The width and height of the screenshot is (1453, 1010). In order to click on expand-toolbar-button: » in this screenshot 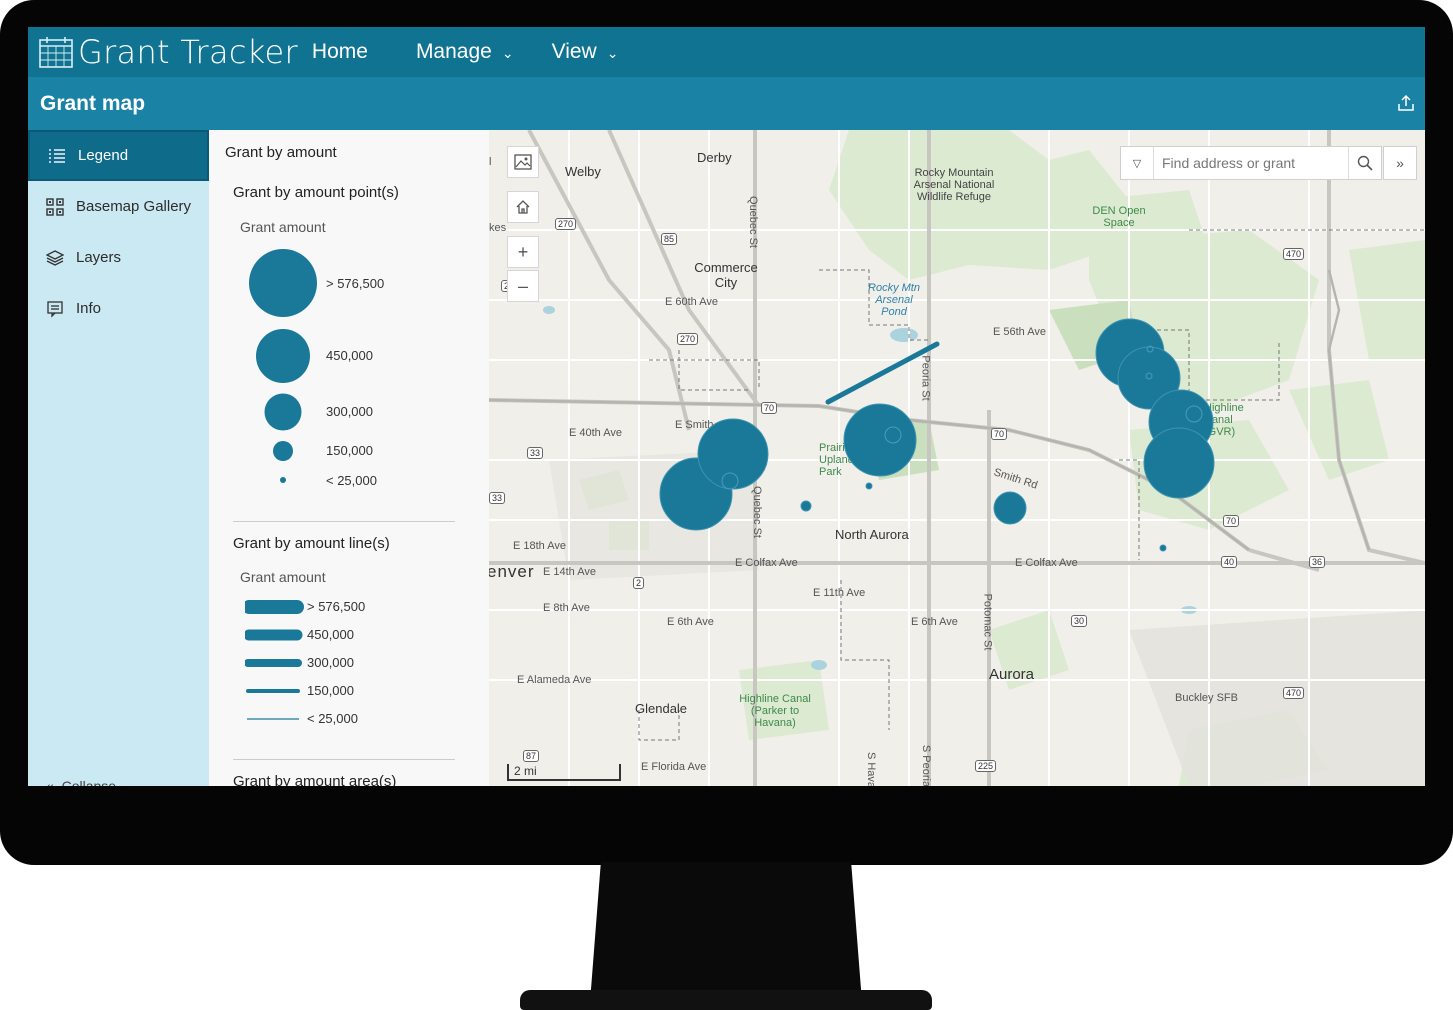, I will do `click(1400, 163)`.